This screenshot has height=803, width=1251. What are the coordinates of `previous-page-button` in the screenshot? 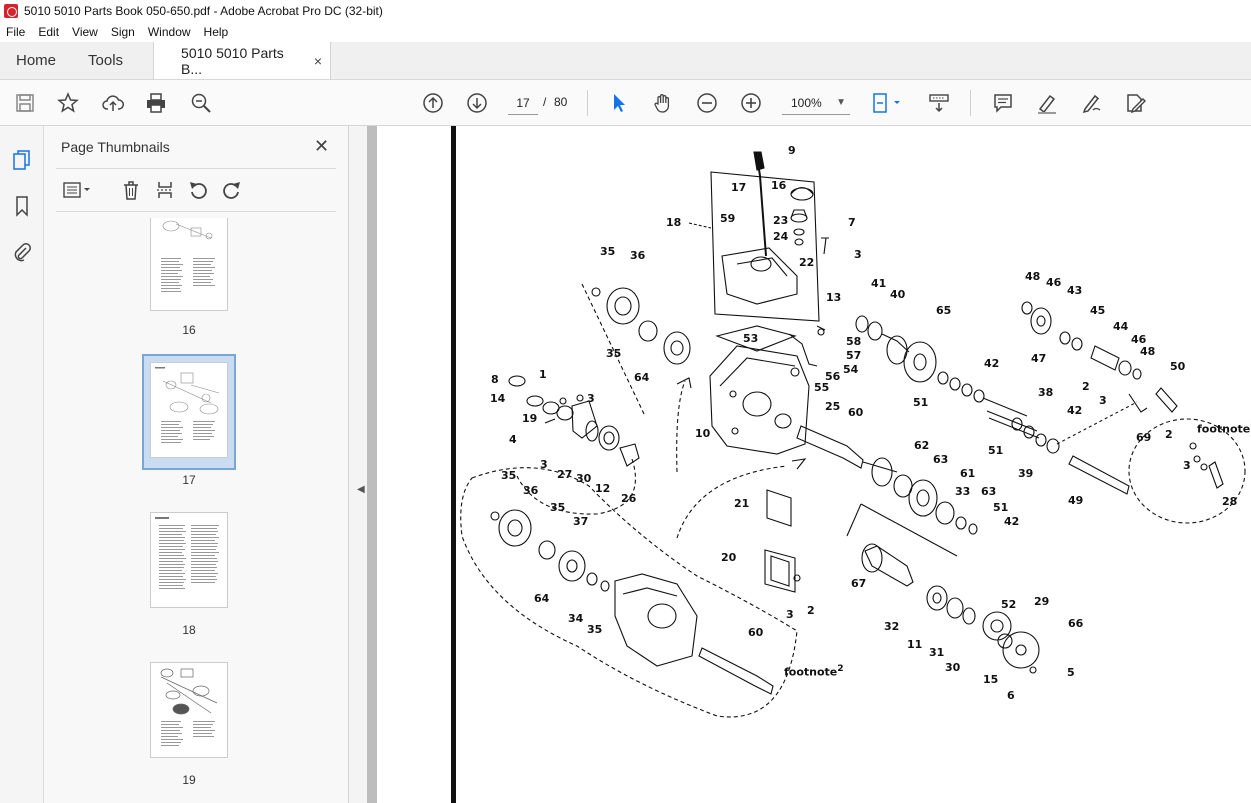 It's located at (433, 103).